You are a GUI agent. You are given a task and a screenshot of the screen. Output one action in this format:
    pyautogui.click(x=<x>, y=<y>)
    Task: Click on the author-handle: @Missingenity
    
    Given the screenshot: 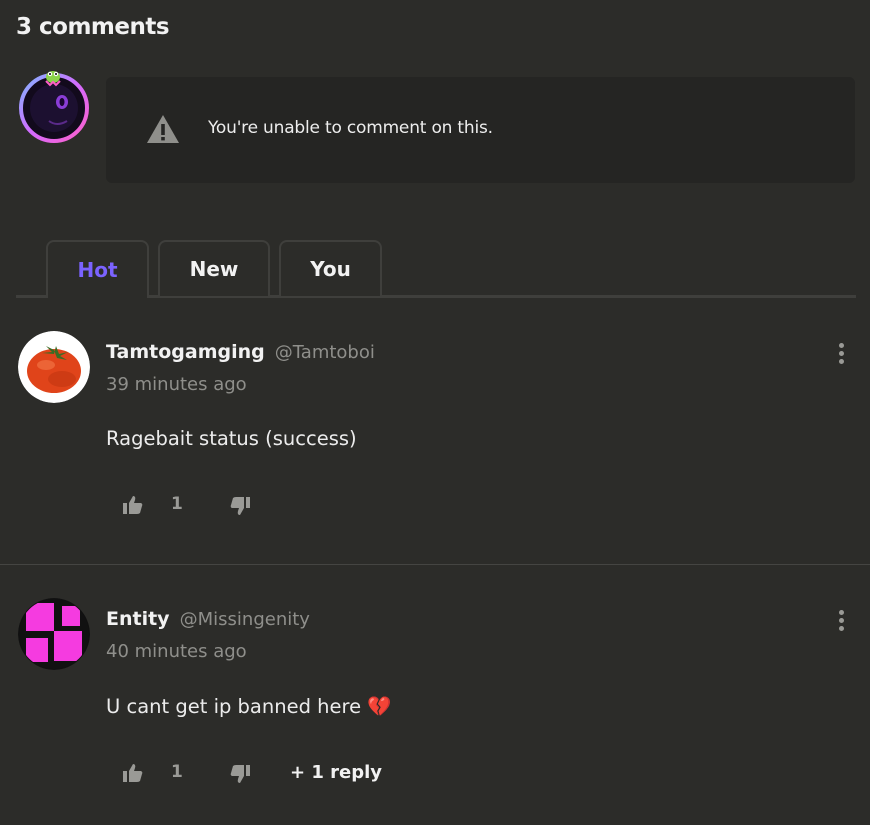 What is the action you would take?
    pyautogui.click(x=245, y=619)
    